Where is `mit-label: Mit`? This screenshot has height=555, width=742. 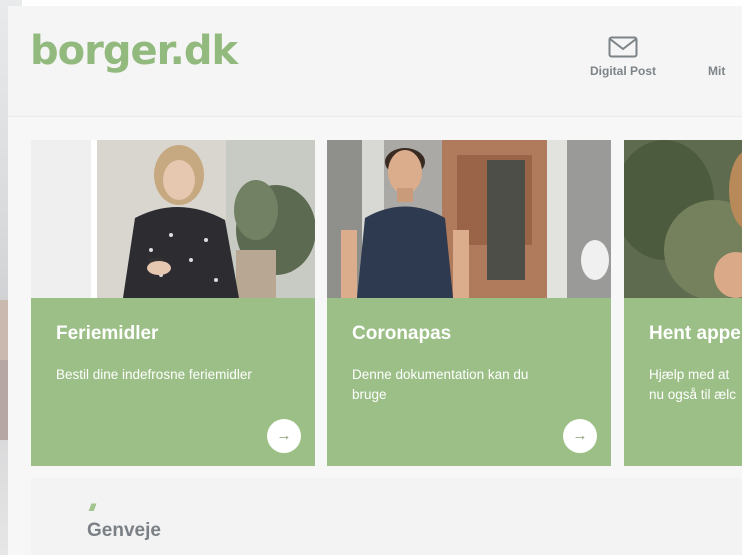
mit-label: Mit is located at coordinates (717, 71).